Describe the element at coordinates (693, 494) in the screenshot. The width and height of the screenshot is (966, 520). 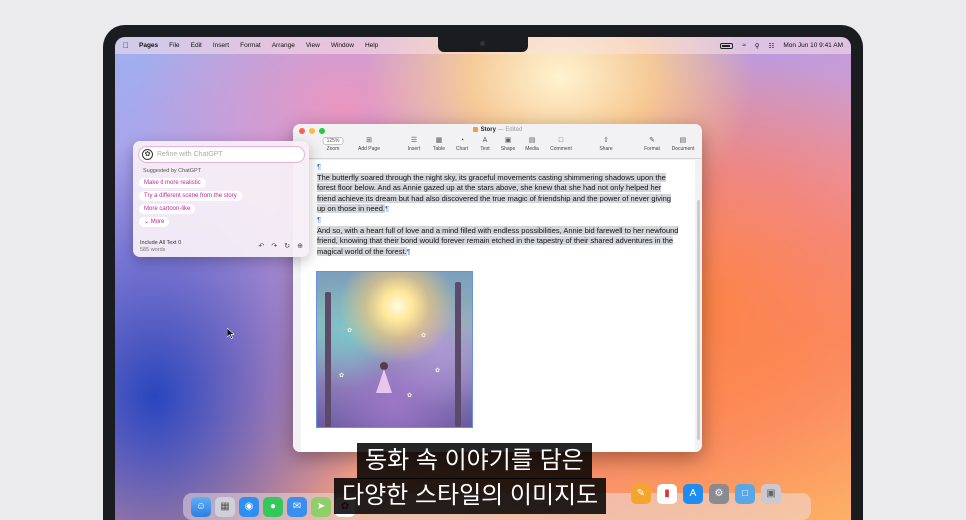
I see `app-store-icon: A` at that location.